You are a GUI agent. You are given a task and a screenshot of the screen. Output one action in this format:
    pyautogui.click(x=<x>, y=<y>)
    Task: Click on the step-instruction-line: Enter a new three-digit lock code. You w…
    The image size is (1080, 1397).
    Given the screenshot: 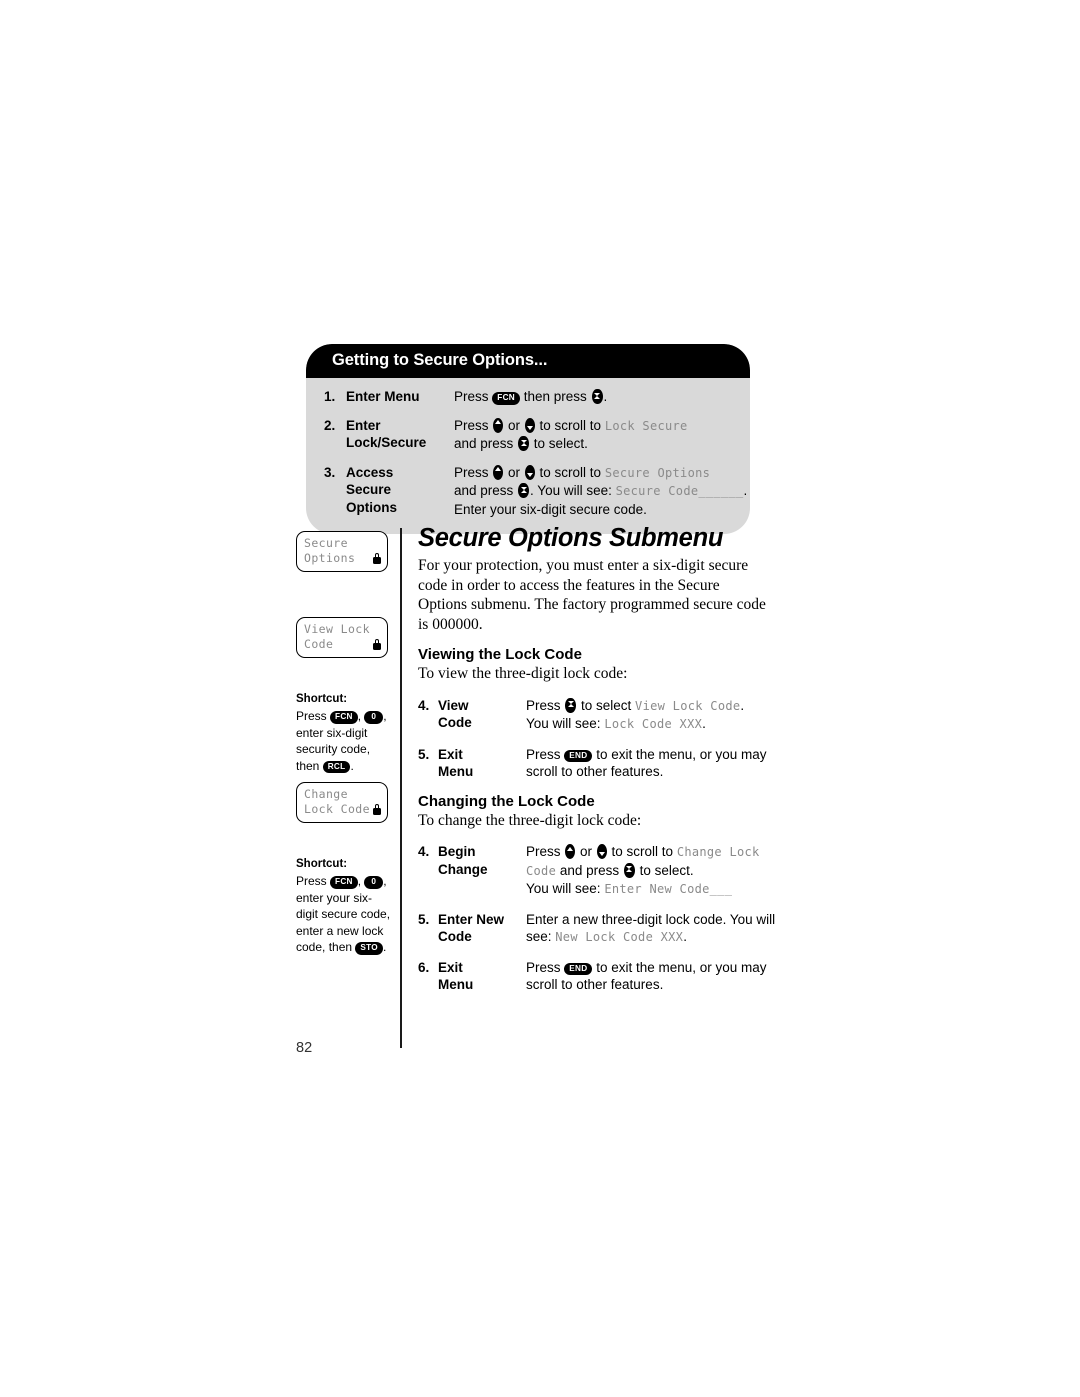 What is the action you would take?
    pyautogui.click(x=651, y=919)
    